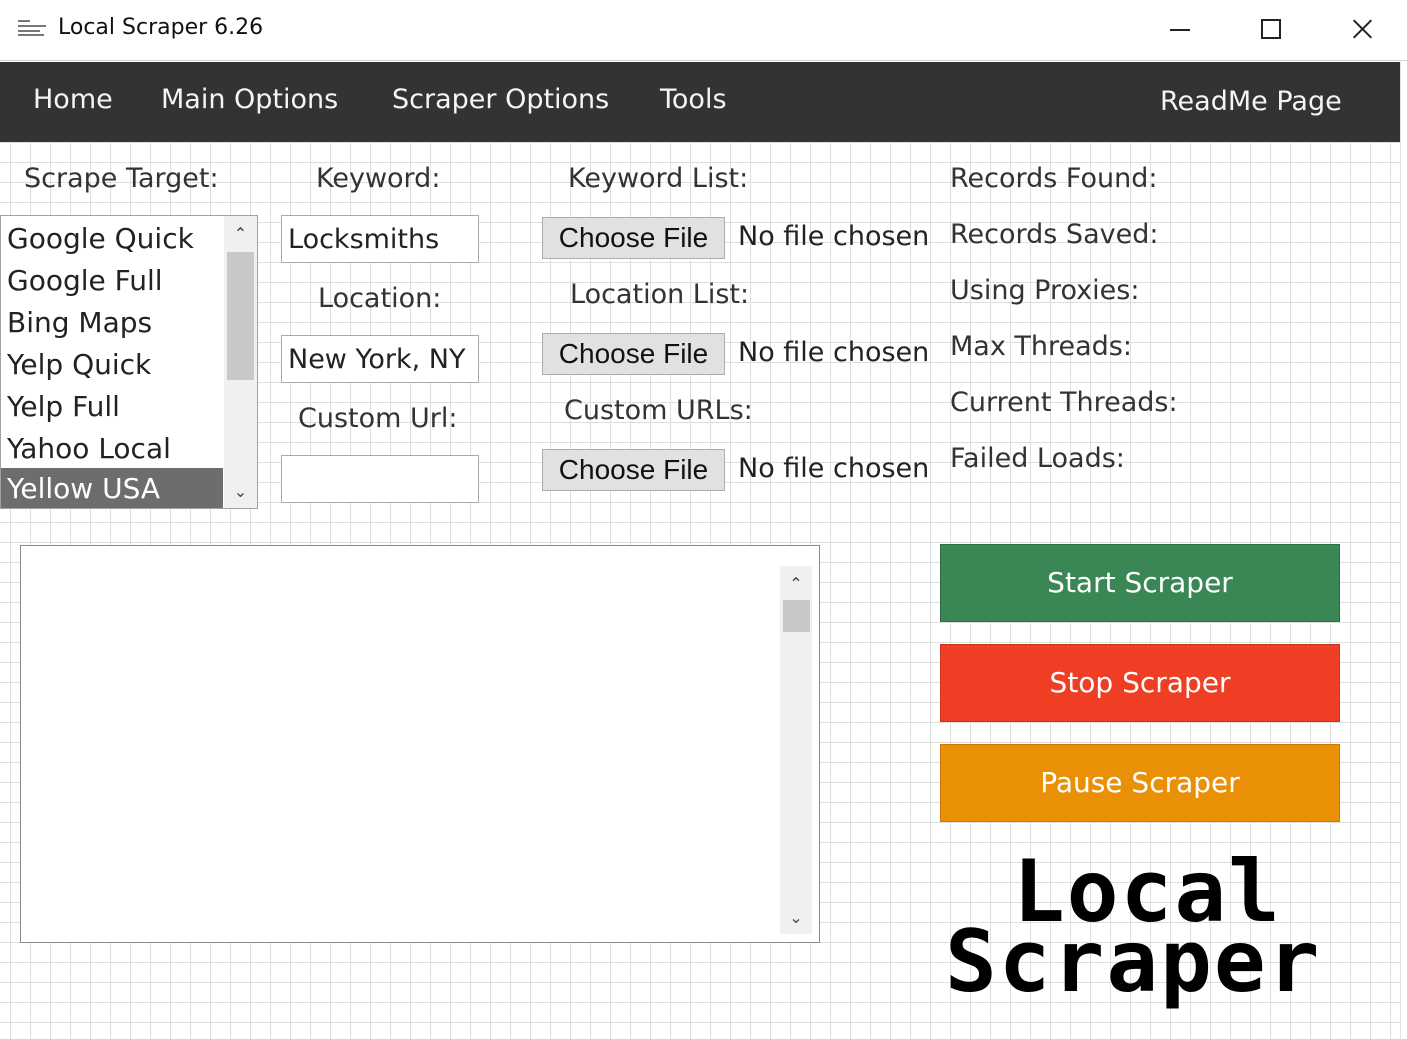 Image resolution: width=1407 pixels, height=1039 pixels. I want to click on list-item: Yelp Full, so click(112, 407).